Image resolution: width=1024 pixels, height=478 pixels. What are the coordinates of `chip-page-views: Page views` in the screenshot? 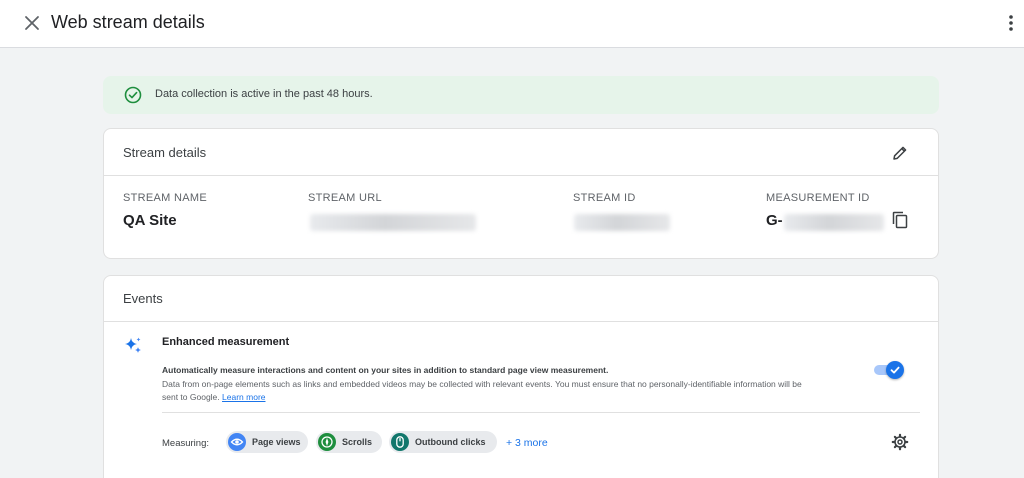 It's located at (267, 442).